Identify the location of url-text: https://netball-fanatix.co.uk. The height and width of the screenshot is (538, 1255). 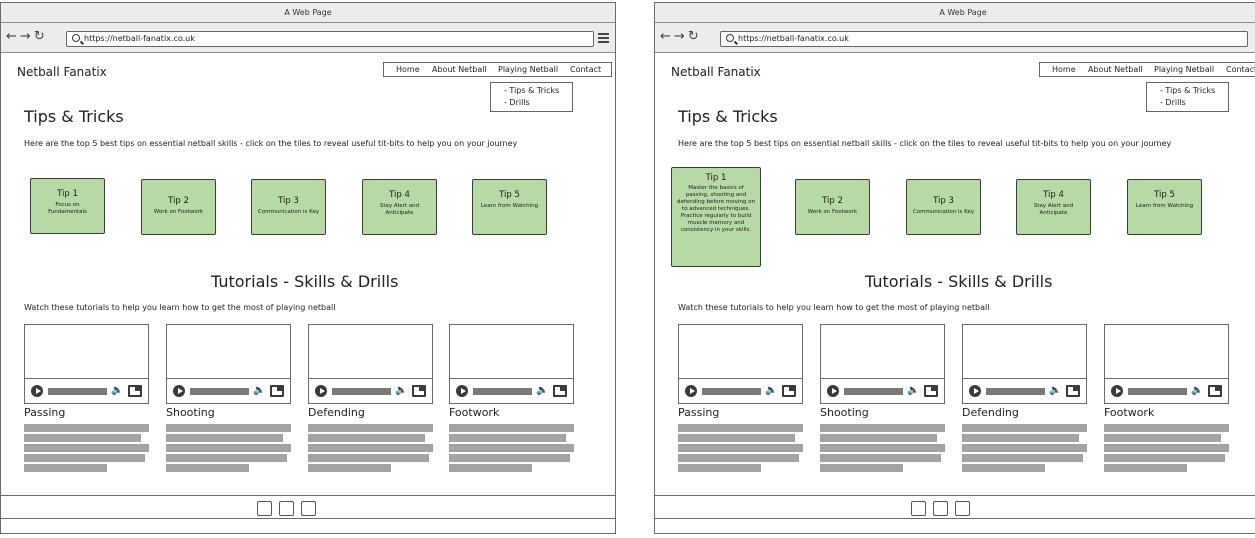
(793, 38).